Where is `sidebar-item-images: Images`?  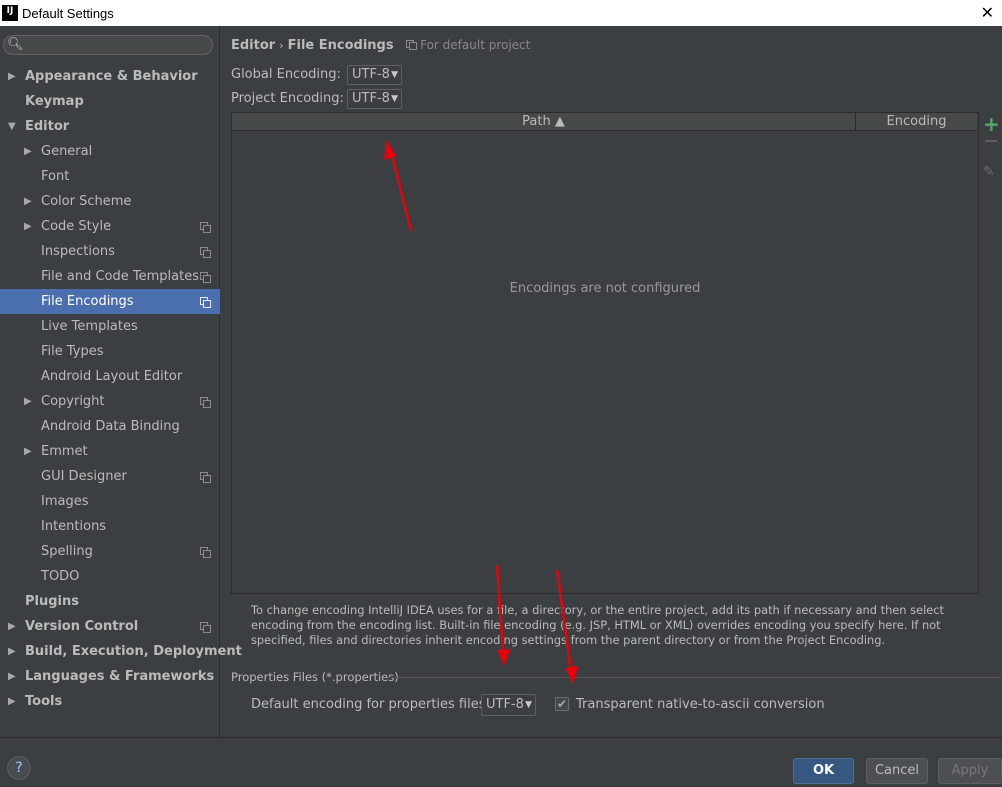
sidebar-item-images: Images is located at coordinates (110, 501).